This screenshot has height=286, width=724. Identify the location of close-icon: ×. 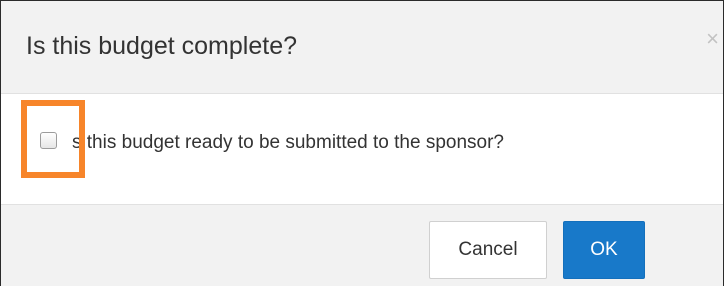
(712, 39).